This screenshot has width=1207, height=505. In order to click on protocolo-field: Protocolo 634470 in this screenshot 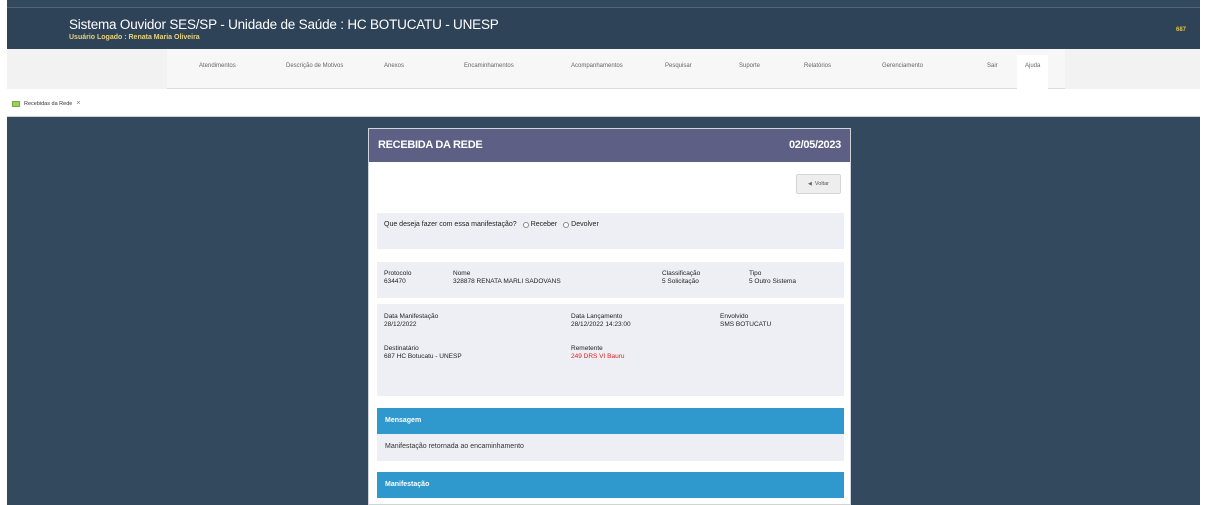, I will do `click(397, 277)`.